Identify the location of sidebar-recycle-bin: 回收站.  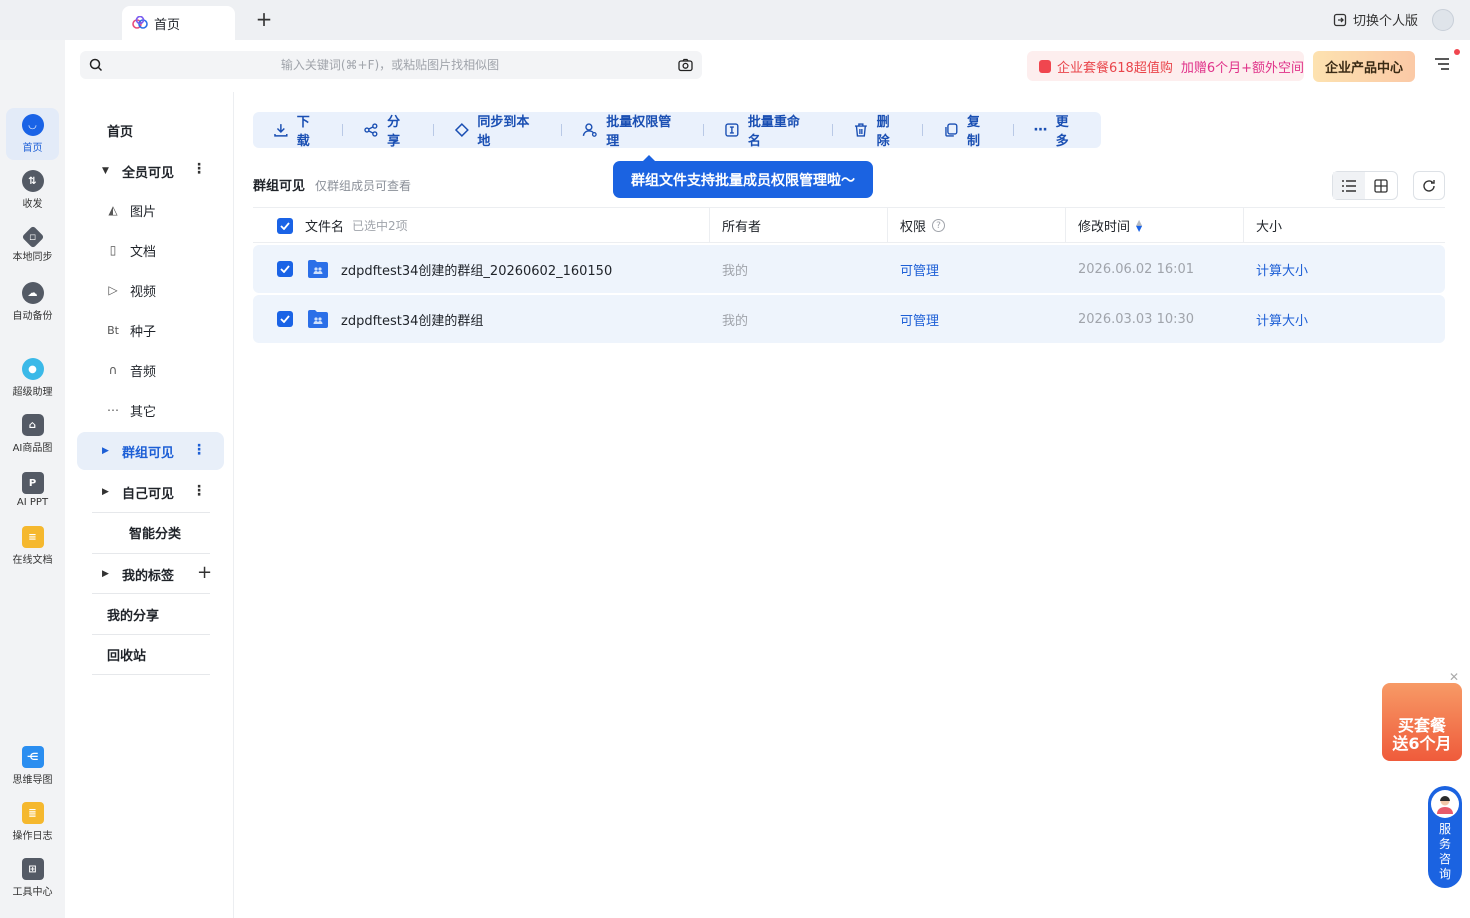
(126, 654).